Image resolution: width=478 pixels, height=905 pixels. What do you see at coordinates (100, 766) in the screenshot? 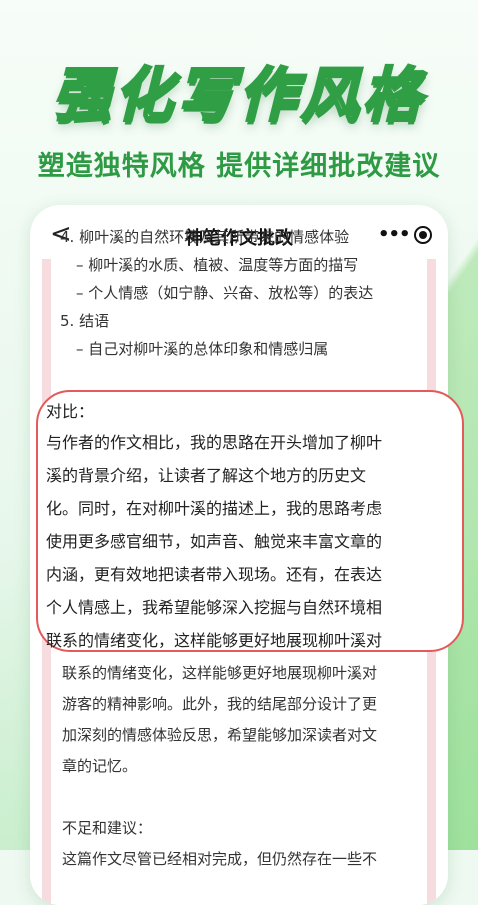
I see `essay-line: 章的记忆。` at bounding box center [100, 766].